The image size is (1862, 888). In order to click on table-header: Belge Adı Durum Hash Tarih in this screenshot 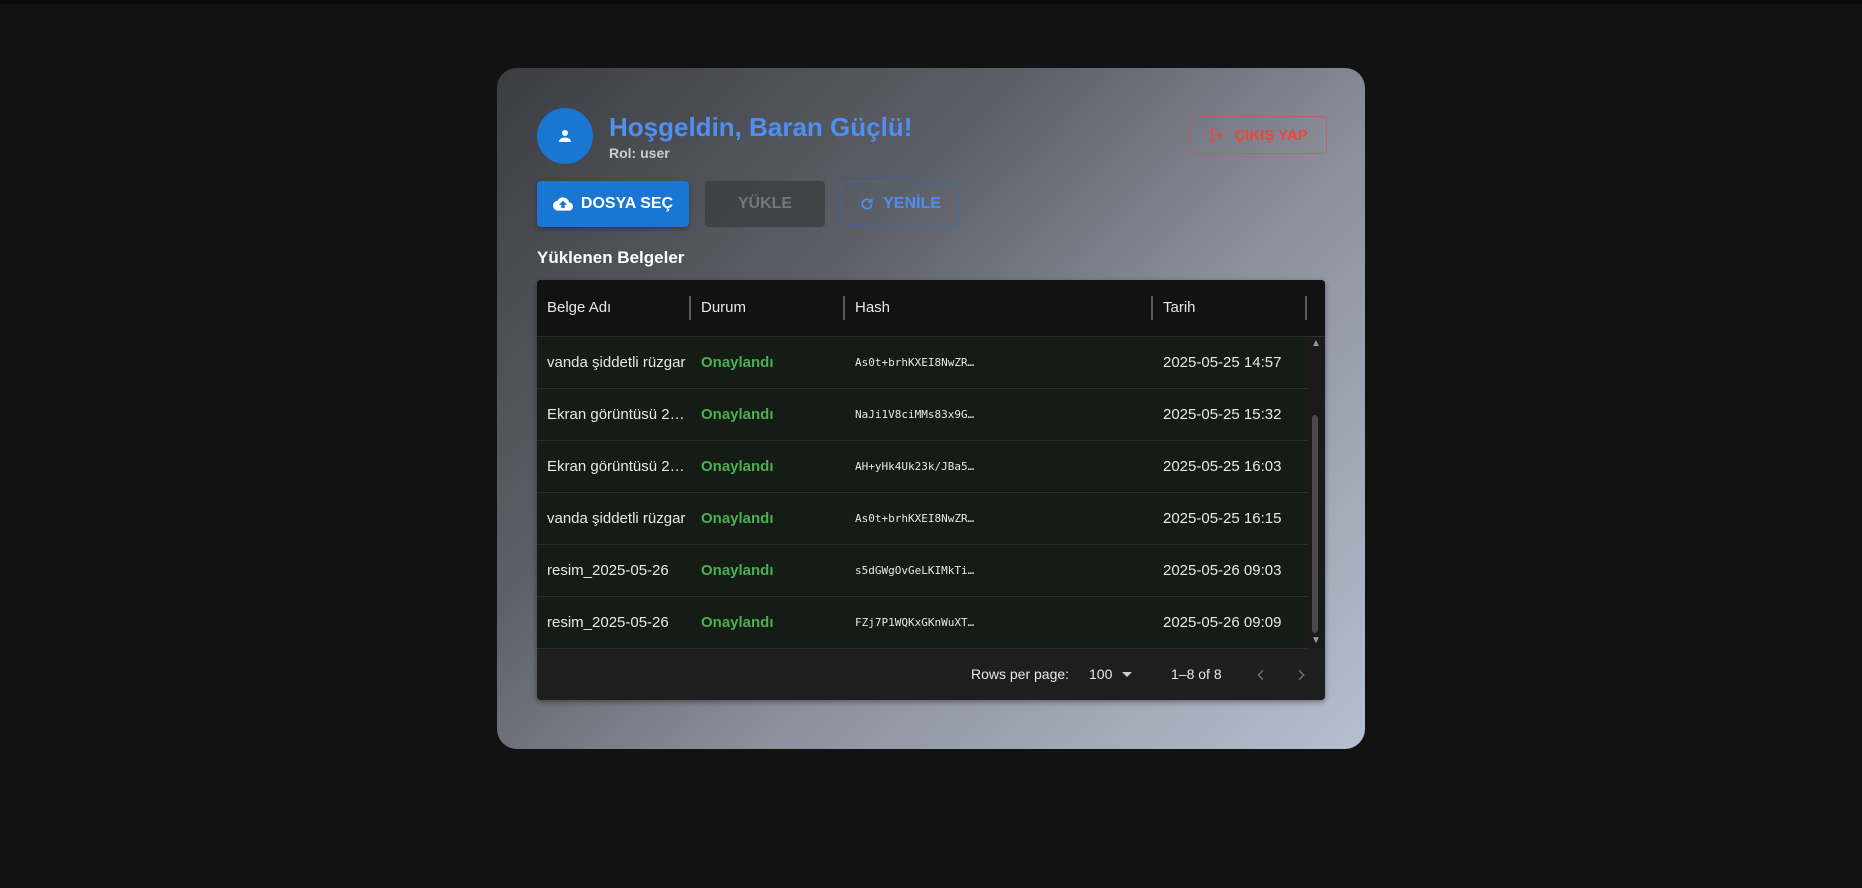, I will do `click(931, 308)`.